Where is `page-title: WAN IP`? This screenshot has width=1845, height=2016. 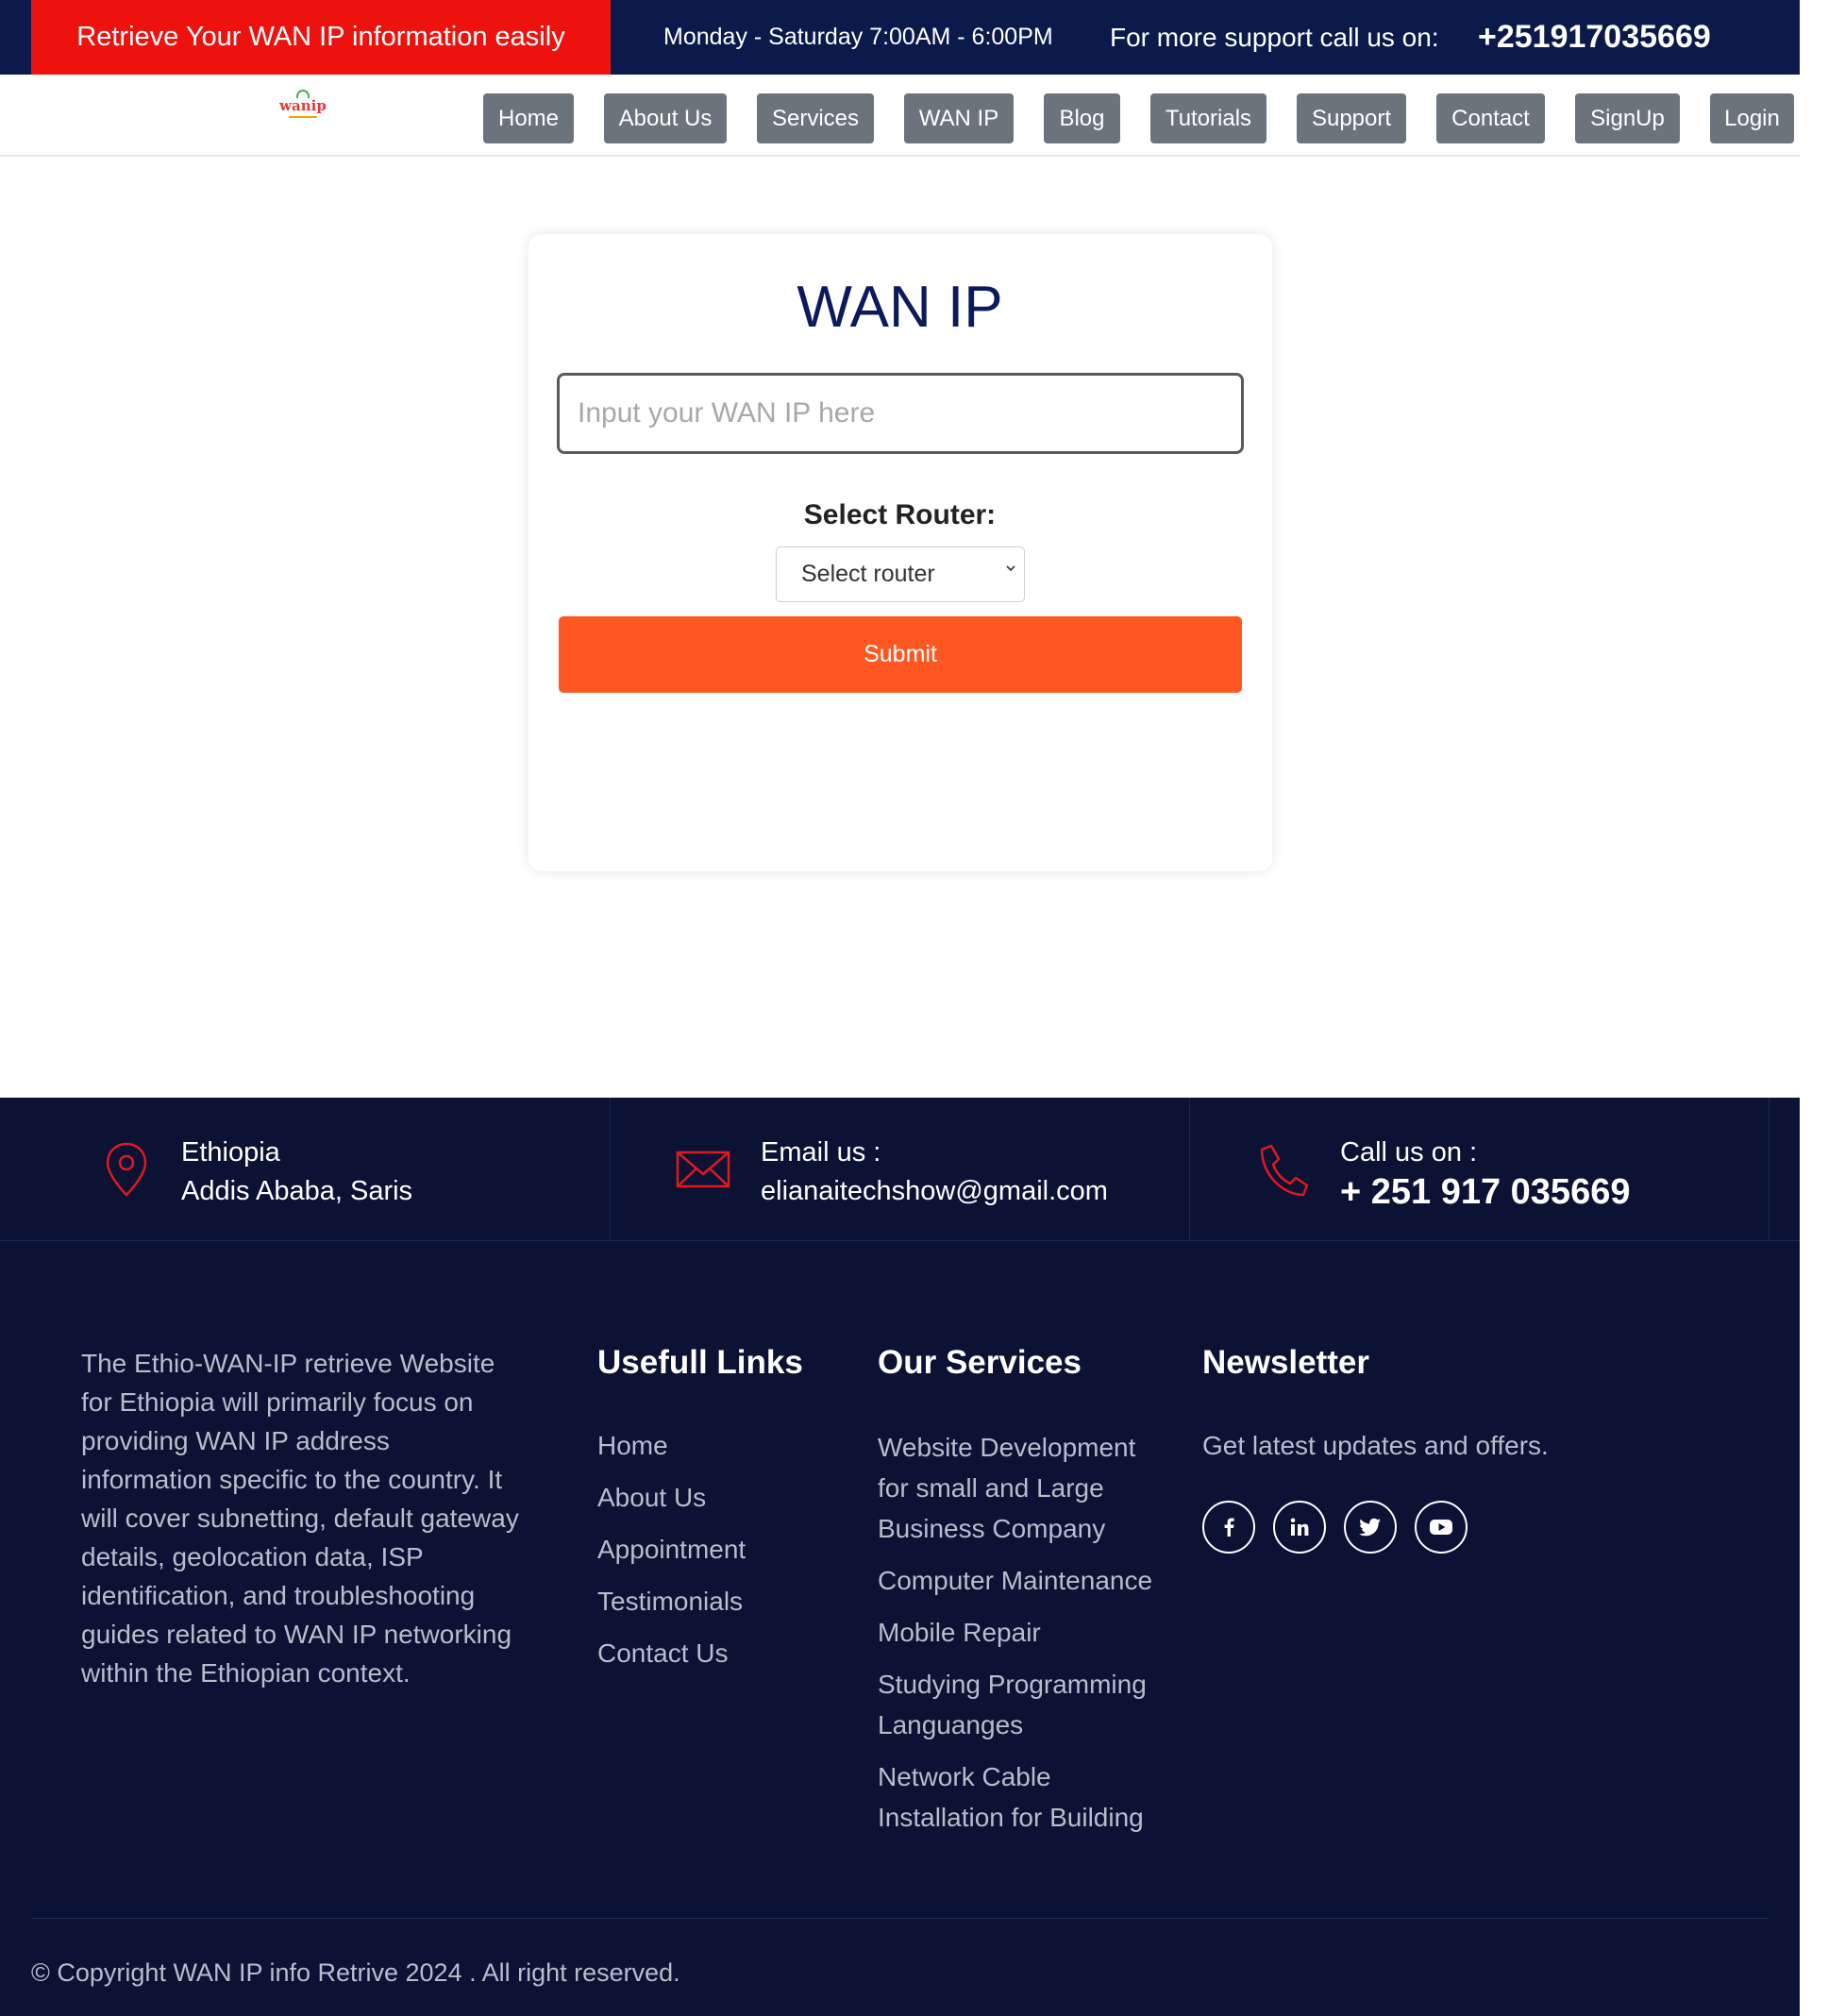
page-title: WAN IP is located at coordinates (900, 307).